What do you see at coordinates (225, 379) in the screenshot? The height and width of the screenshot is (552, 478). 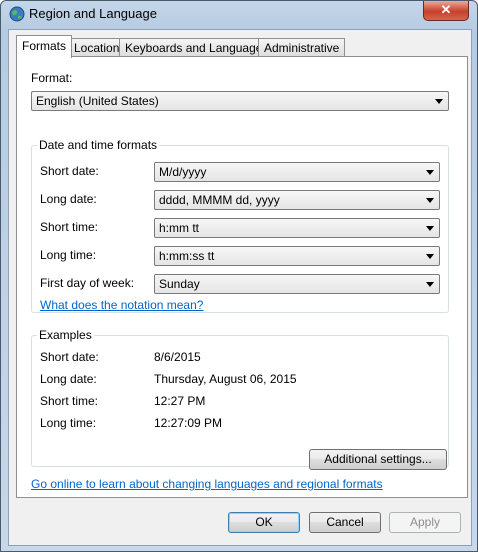 I see `example-long-date-value: Thursday, August 06, 2015` at bounding box center [225, 379].